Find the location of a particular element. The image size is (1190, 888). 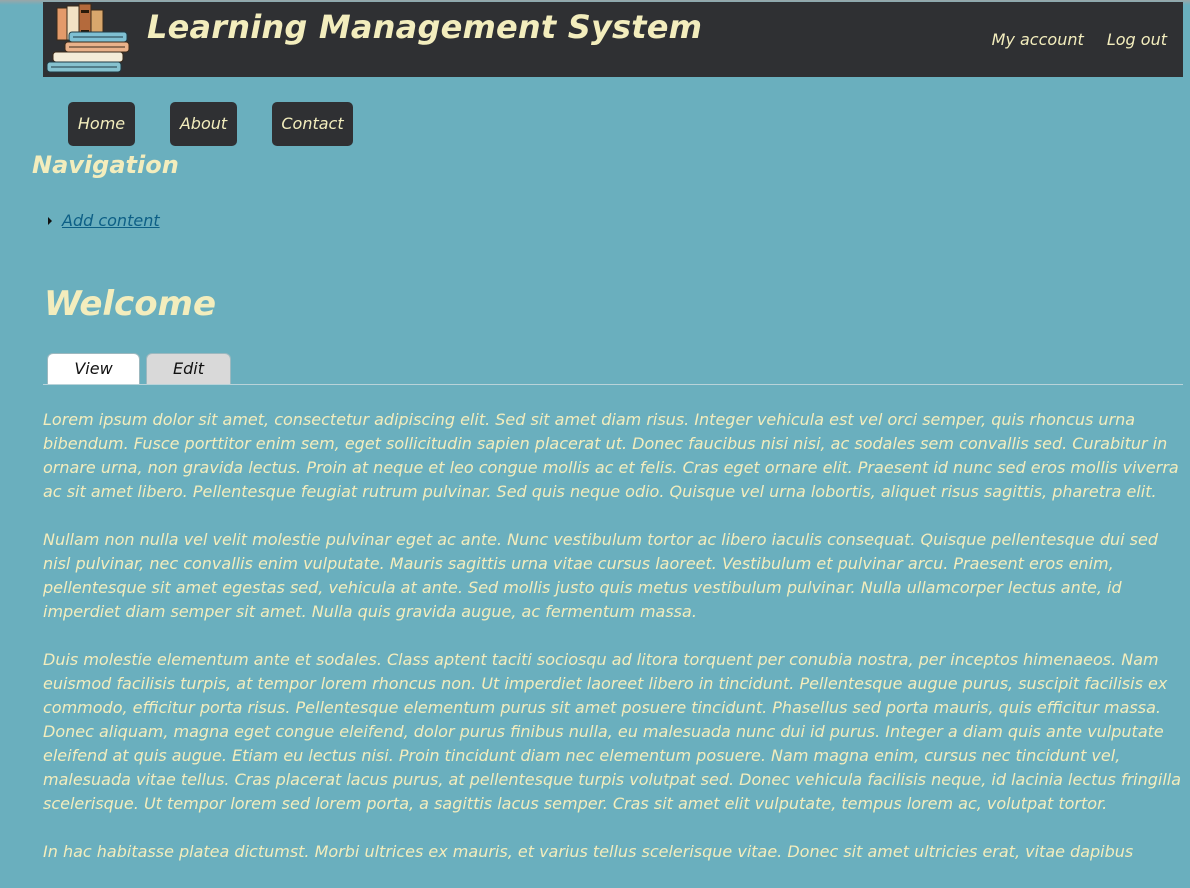

tabs-divider is located at coordinates (613, 384).